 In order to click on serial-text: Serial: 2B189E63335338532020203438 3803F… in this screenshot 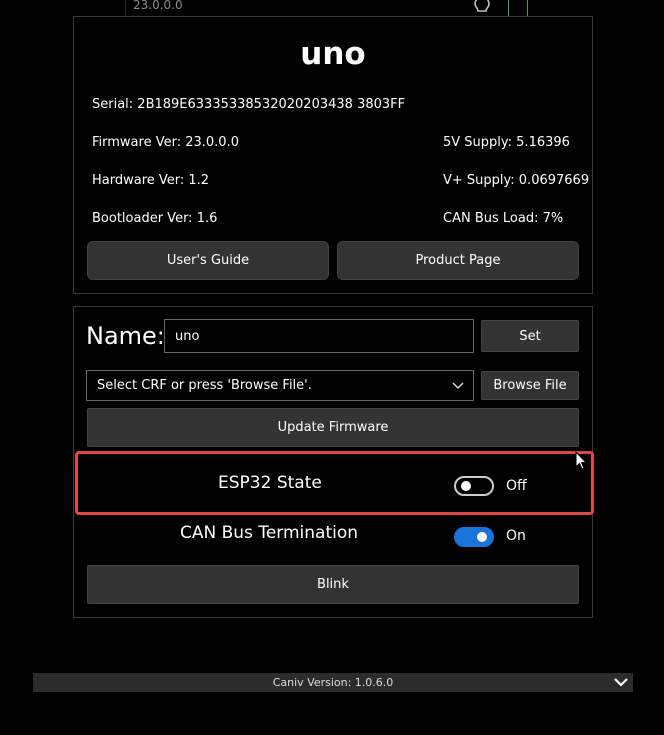, I will do `click(249, 104)`.